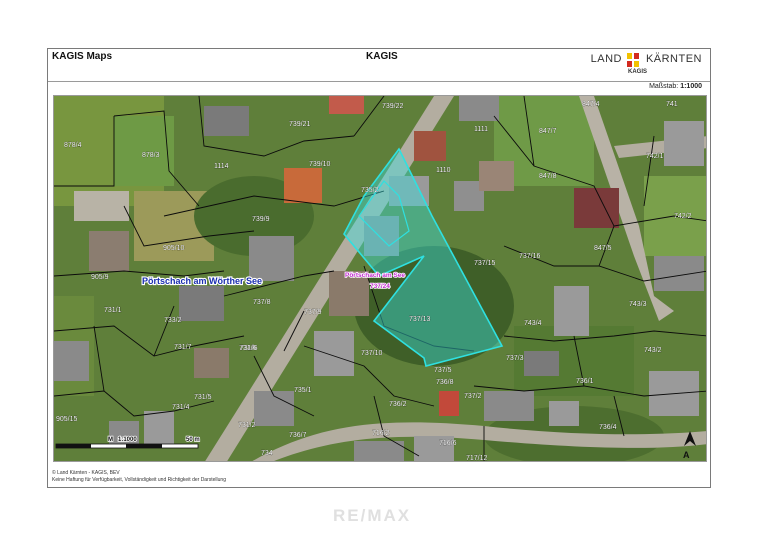  I want to click on parcel-label: 847/8, so click(548, 176).